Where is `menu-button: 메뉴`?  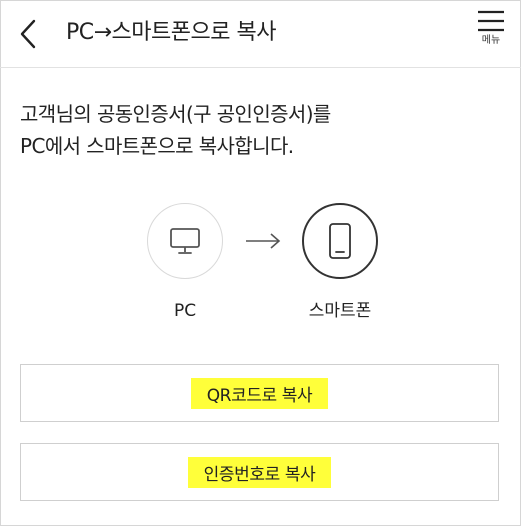
menu-button: 메뉴 is located at coordinates (491, 34).